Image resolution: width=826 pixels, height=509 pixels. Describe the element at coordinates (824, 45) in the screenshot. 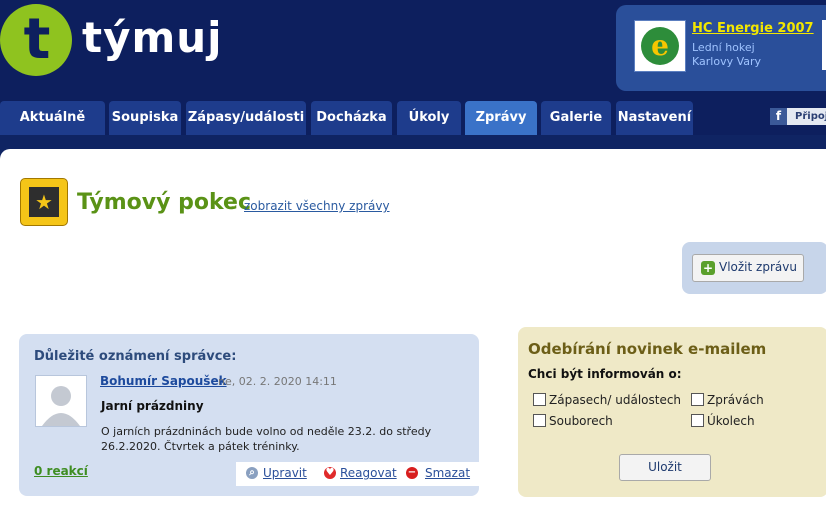

I see `header-right-edge` at that location.